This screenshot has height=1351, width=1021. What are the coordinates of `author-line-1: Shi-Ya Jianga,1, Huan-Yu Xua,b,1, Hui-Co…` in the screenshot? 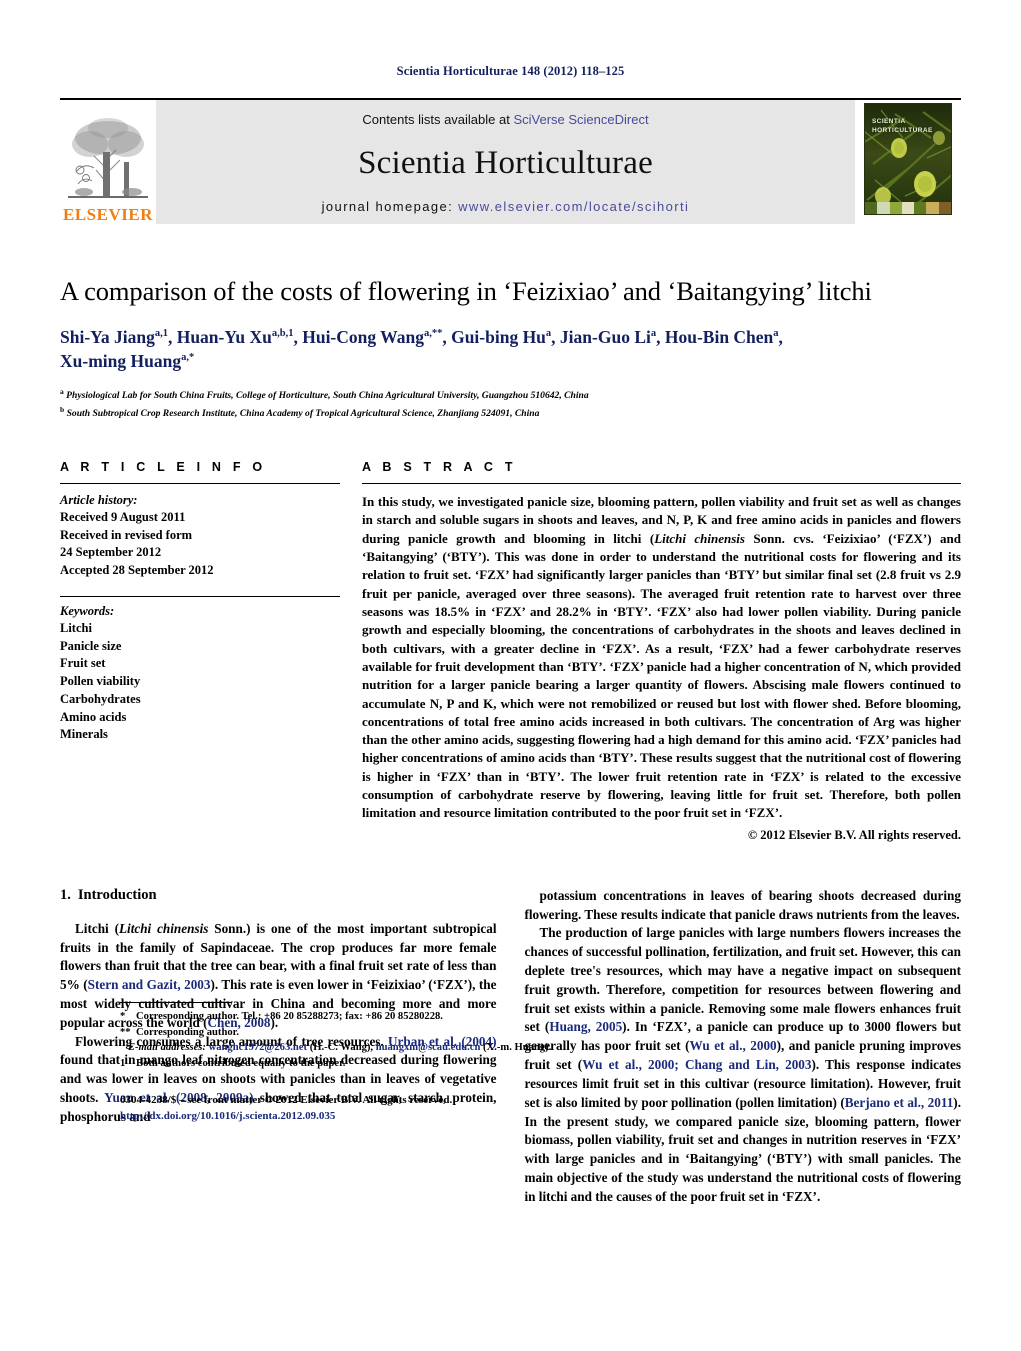 It's located at (421, 336).